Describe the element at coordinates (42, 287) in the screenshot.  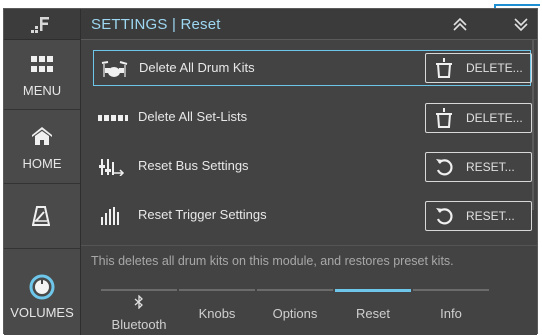
I see `volume-knob-icon` at that location.